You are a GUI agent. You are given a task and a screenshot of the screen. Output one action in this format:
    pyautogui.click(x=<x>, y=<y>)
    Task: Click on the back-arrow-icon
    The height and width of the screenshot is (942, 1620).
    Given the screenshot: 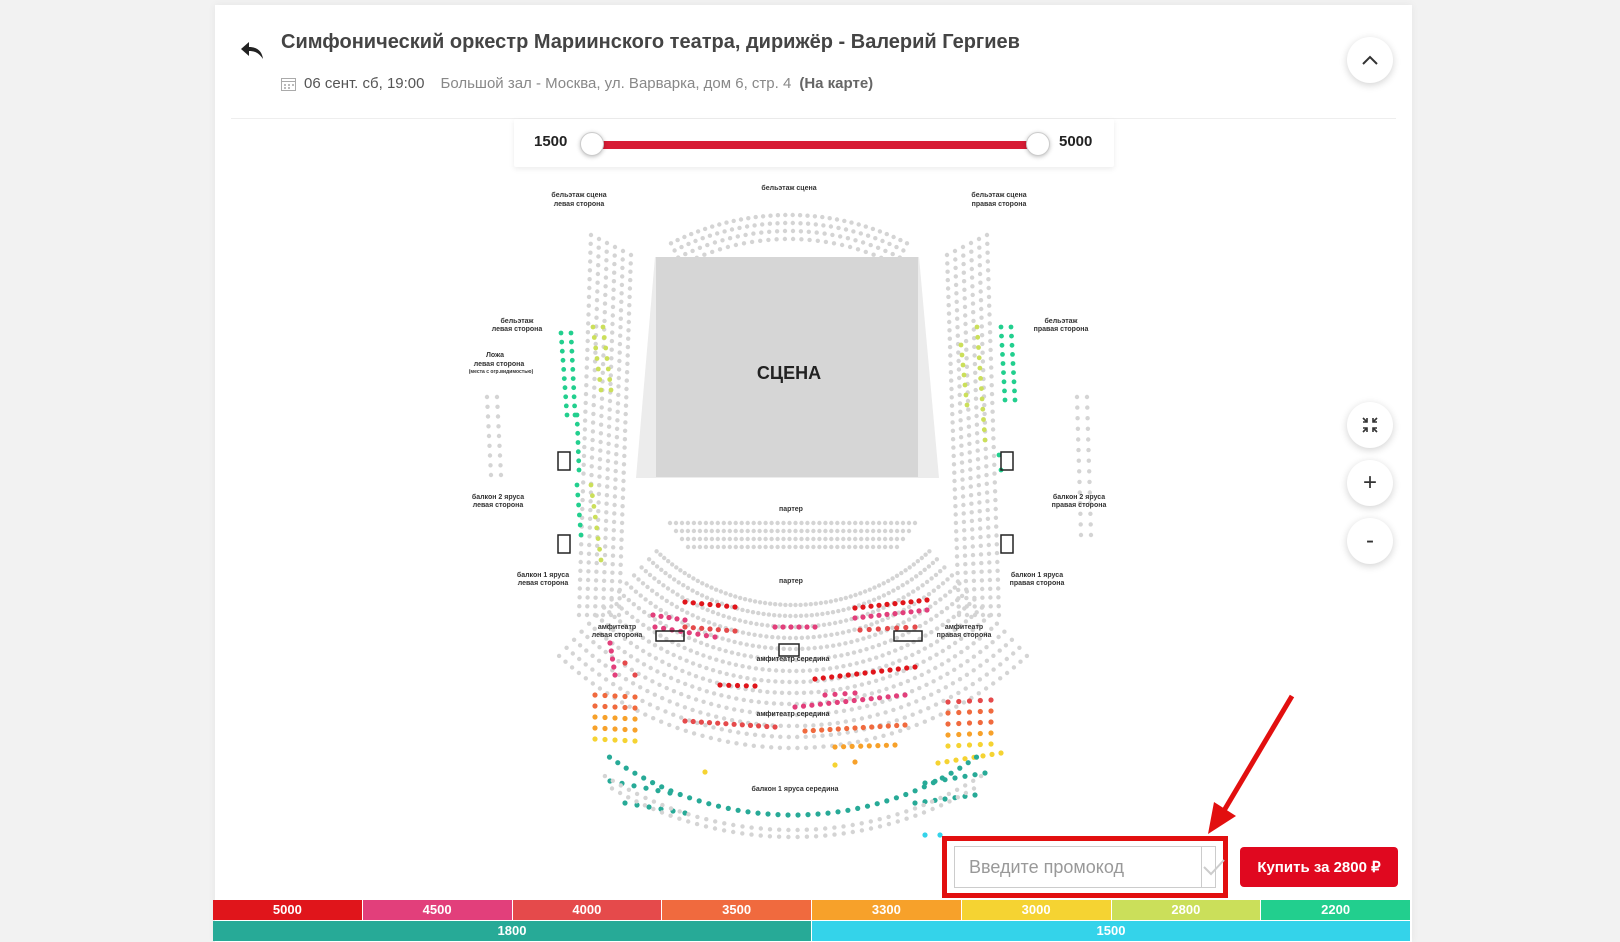 What is the action you would take?
    pyautogui.click(x=252, y=50)
    